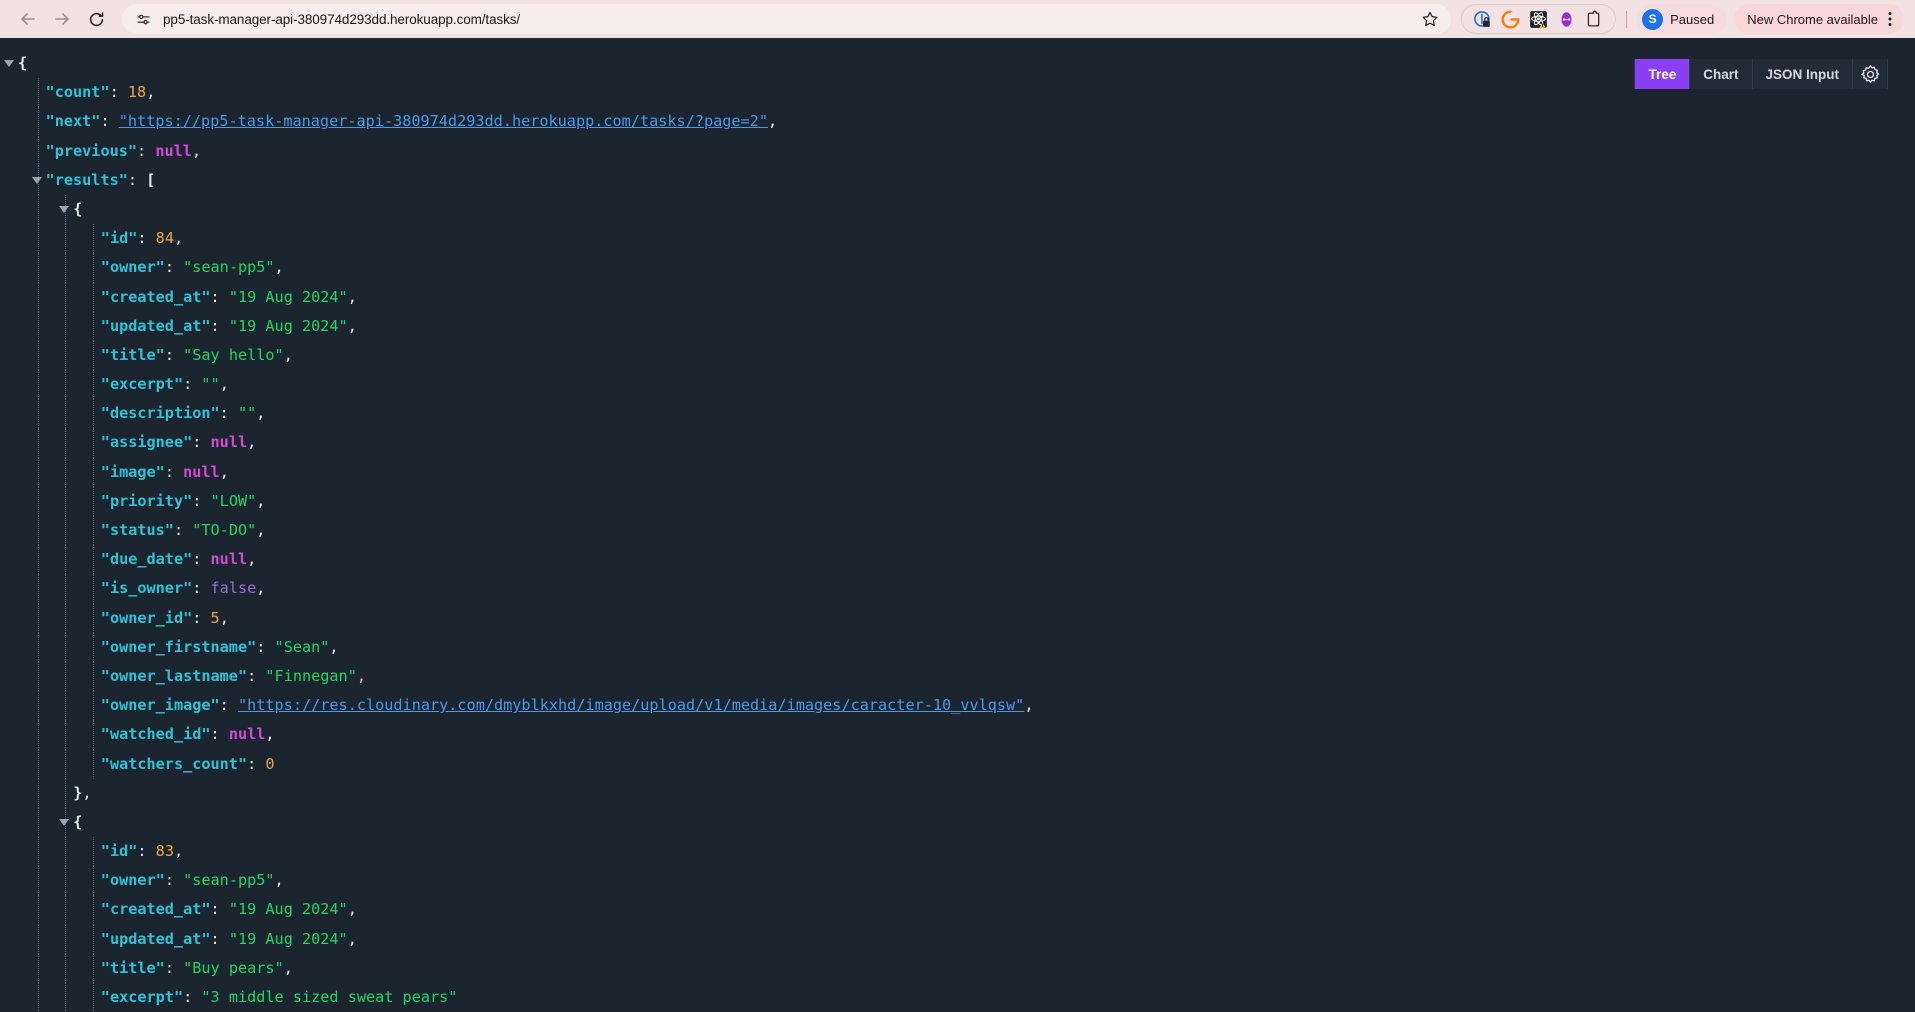  Describe the element at coordinates (1662, 74) in the screenshot. I see `tab-tree: Tree` at that location.